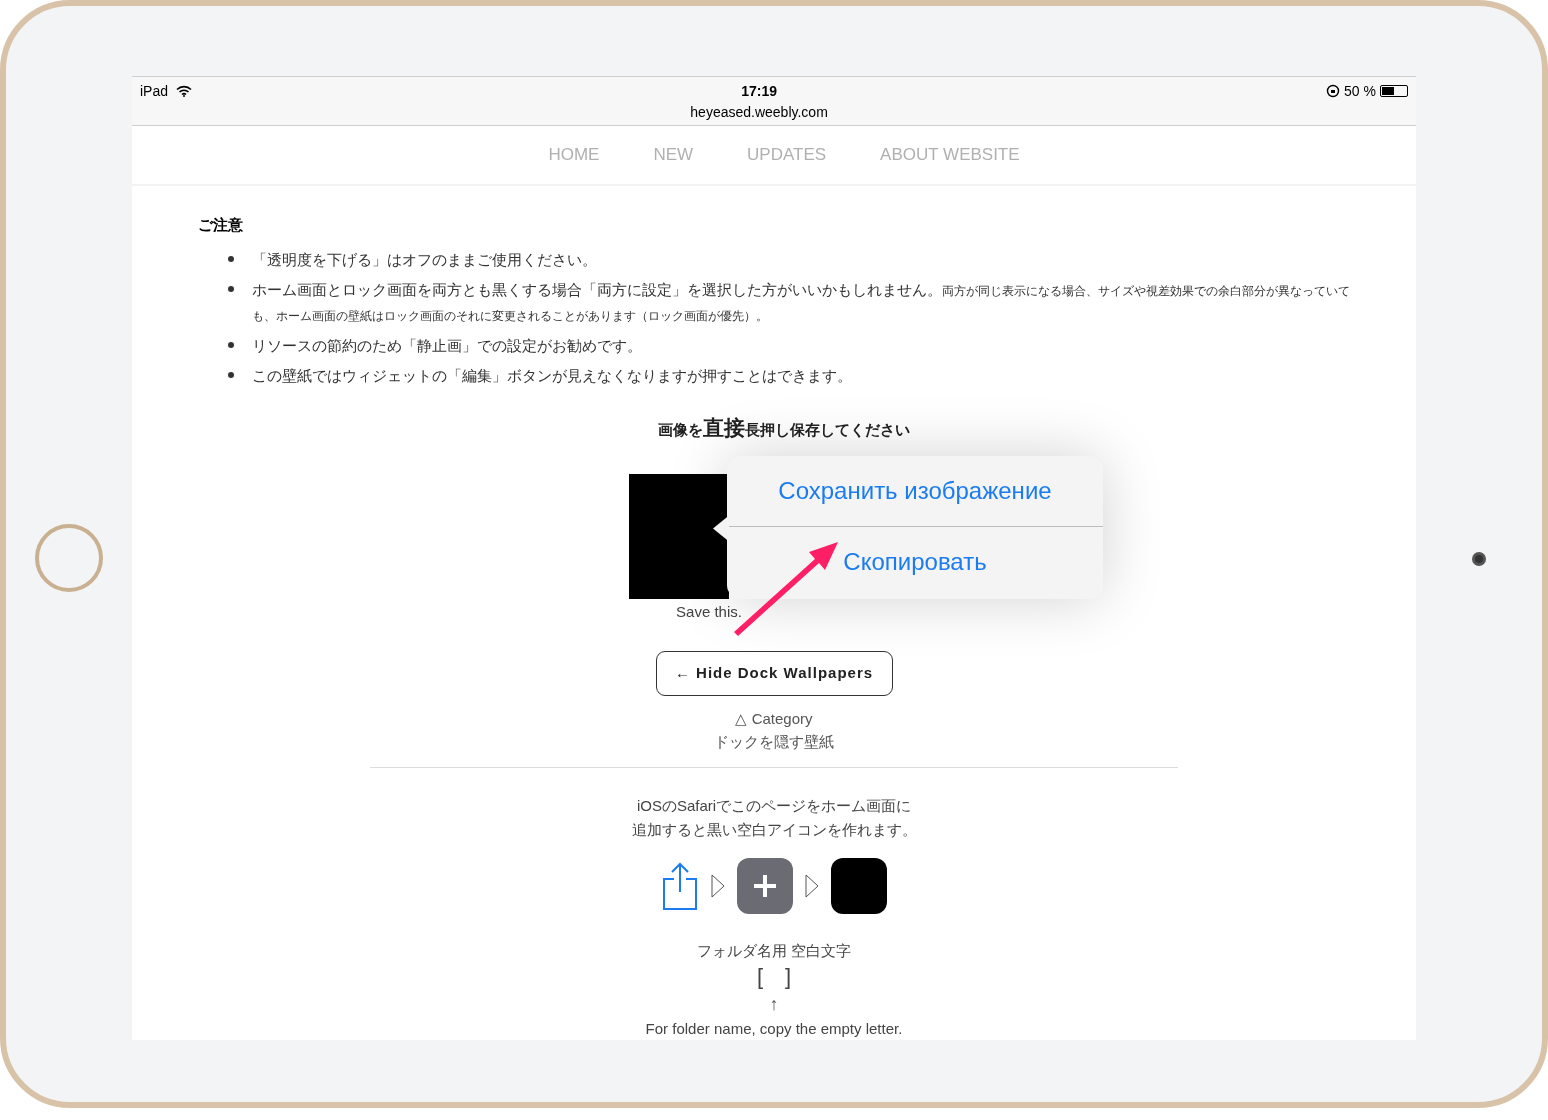  Describe the element at coordinates (1333, 91) in the screenshot. I see `rotation-lock-icon` at that location.